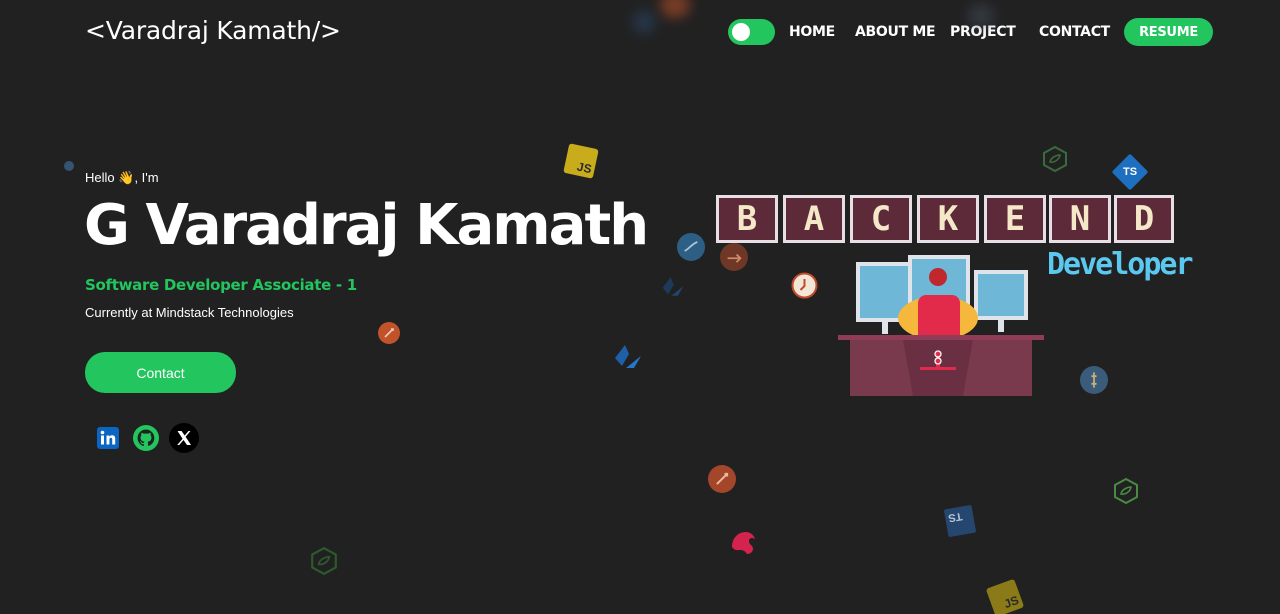 The image size is (1280, 614). What do you see at coordinates (221, 285) in the screenshot?
I see `hero-role: Software Developer Associate - 1` at bounding box center [221, 285].